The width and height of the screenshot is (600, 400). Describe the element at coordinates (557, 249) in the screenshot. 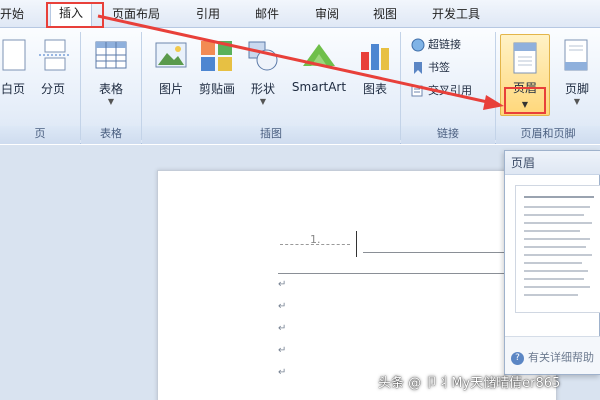

I see `header-template-thumbnail` at that location.